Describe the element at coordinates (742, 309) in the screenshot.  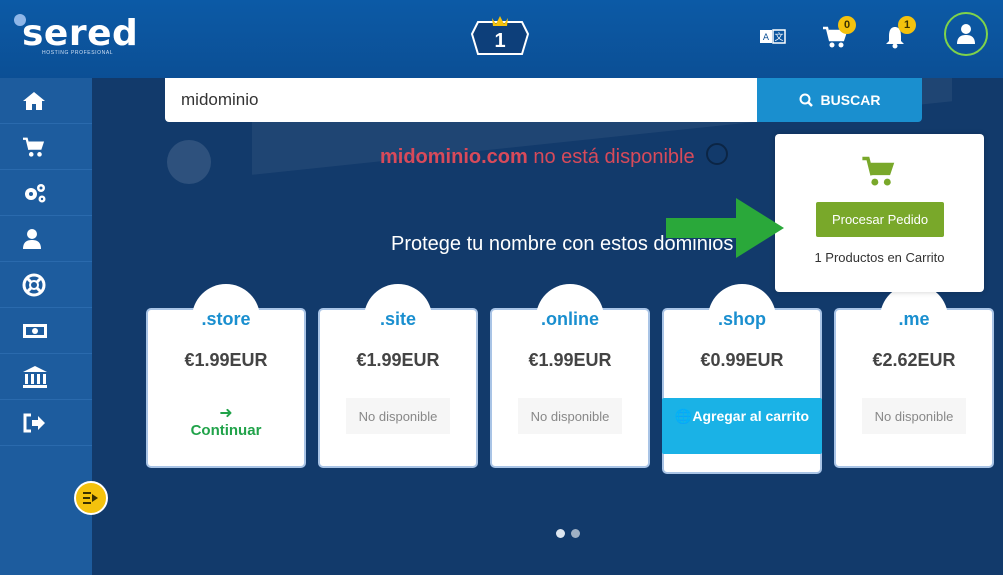
I see `domain-tld: .shop` at that location.